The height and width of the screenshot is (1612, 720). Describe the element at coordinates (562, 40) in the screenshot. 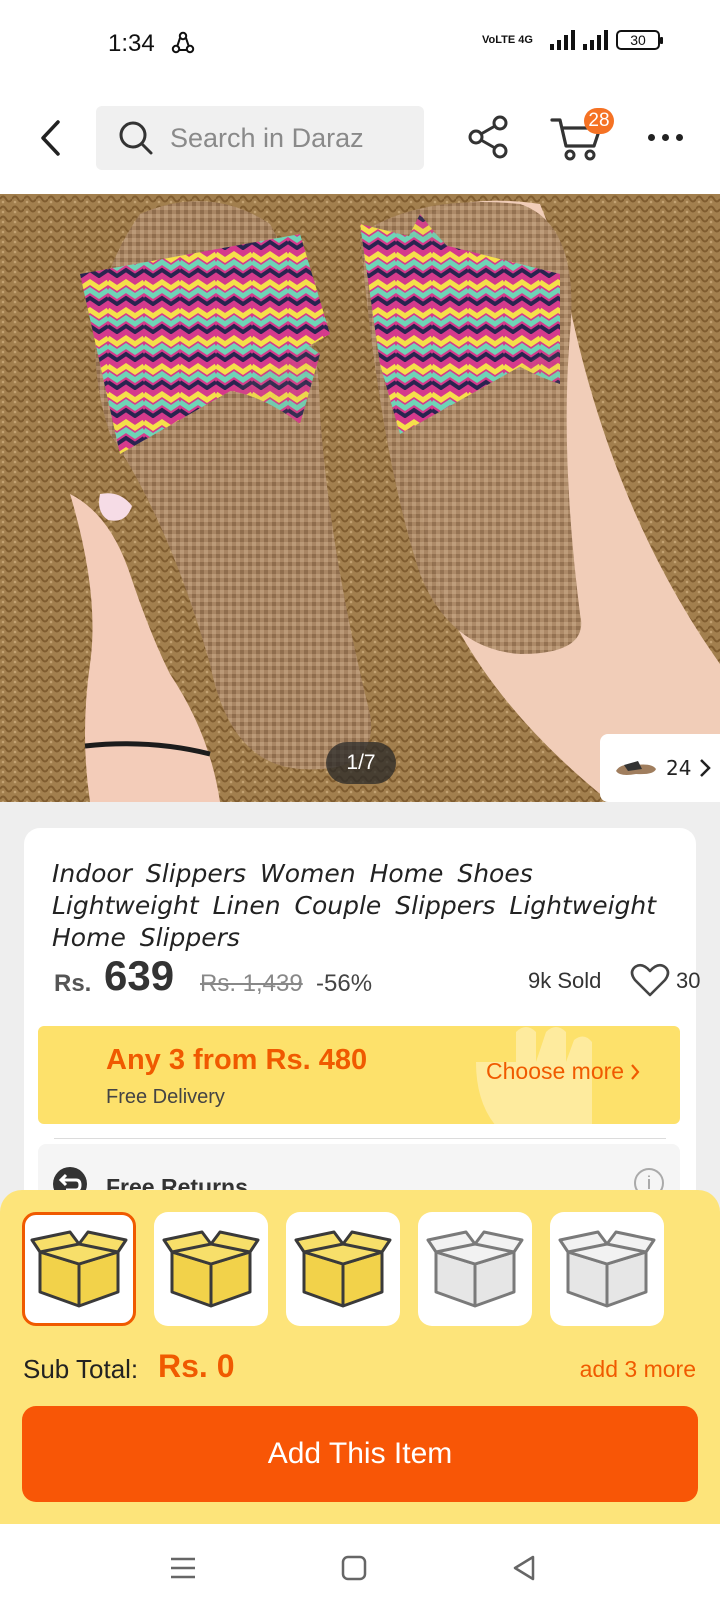

I see `signal-icon` at that location.